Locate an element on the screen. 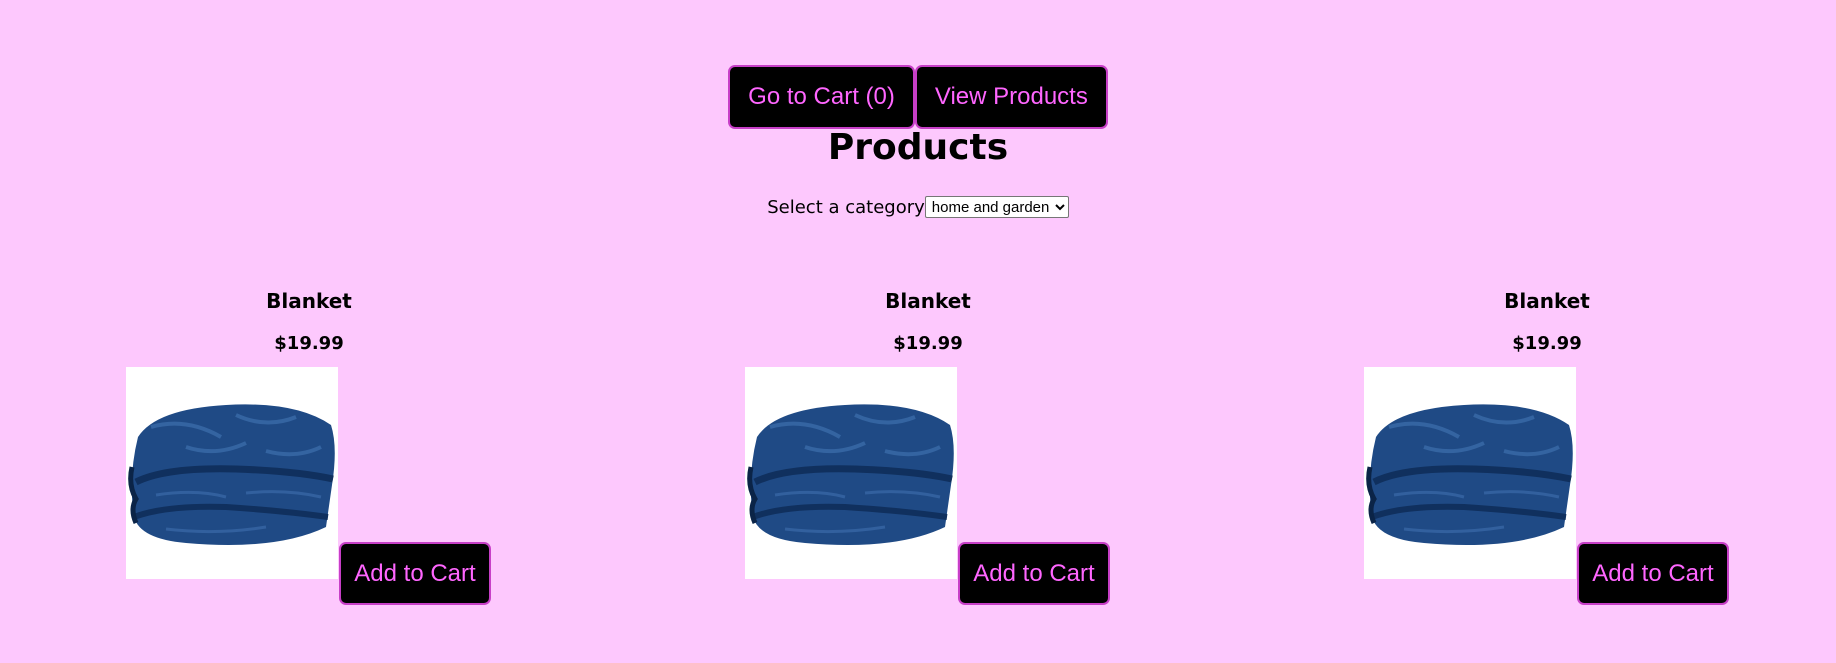 This screenshot has width=1836, height=663. category-label: Select a category is located at coordinates (846, 207).